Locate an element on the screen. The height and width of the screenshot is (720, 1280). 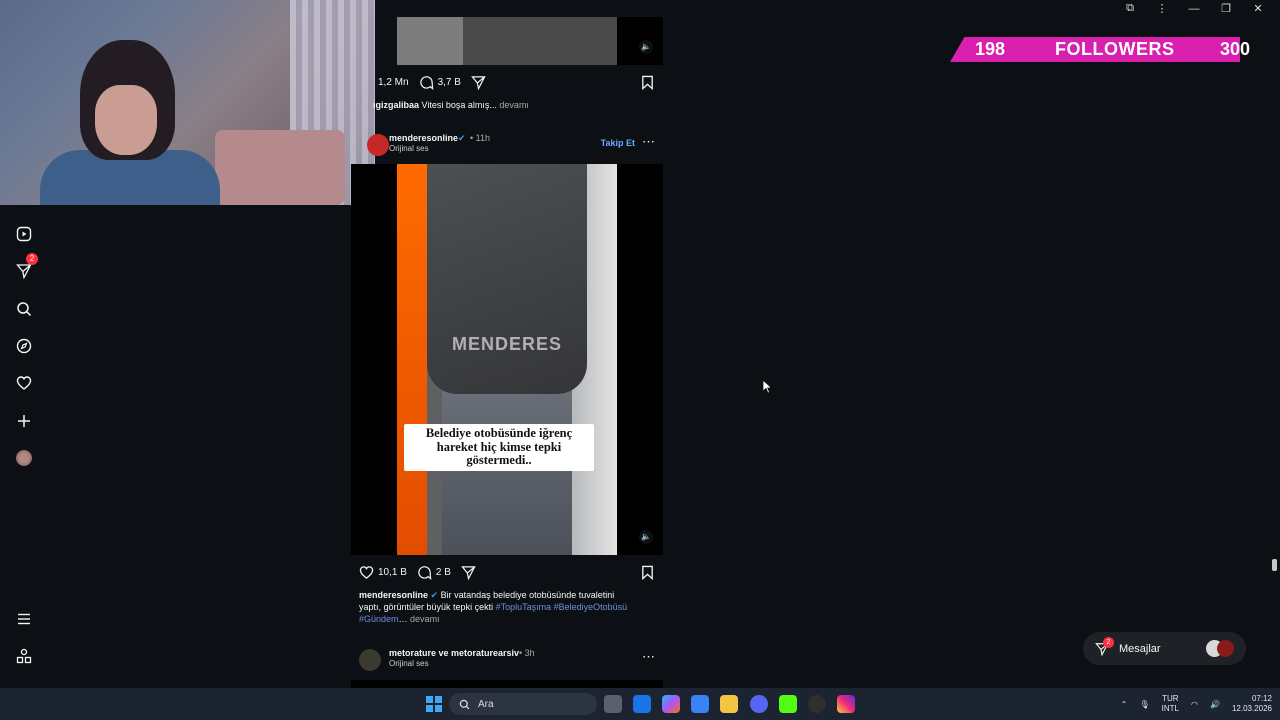
wifi-icon: ◠ is located at coordinates (1194, 704).